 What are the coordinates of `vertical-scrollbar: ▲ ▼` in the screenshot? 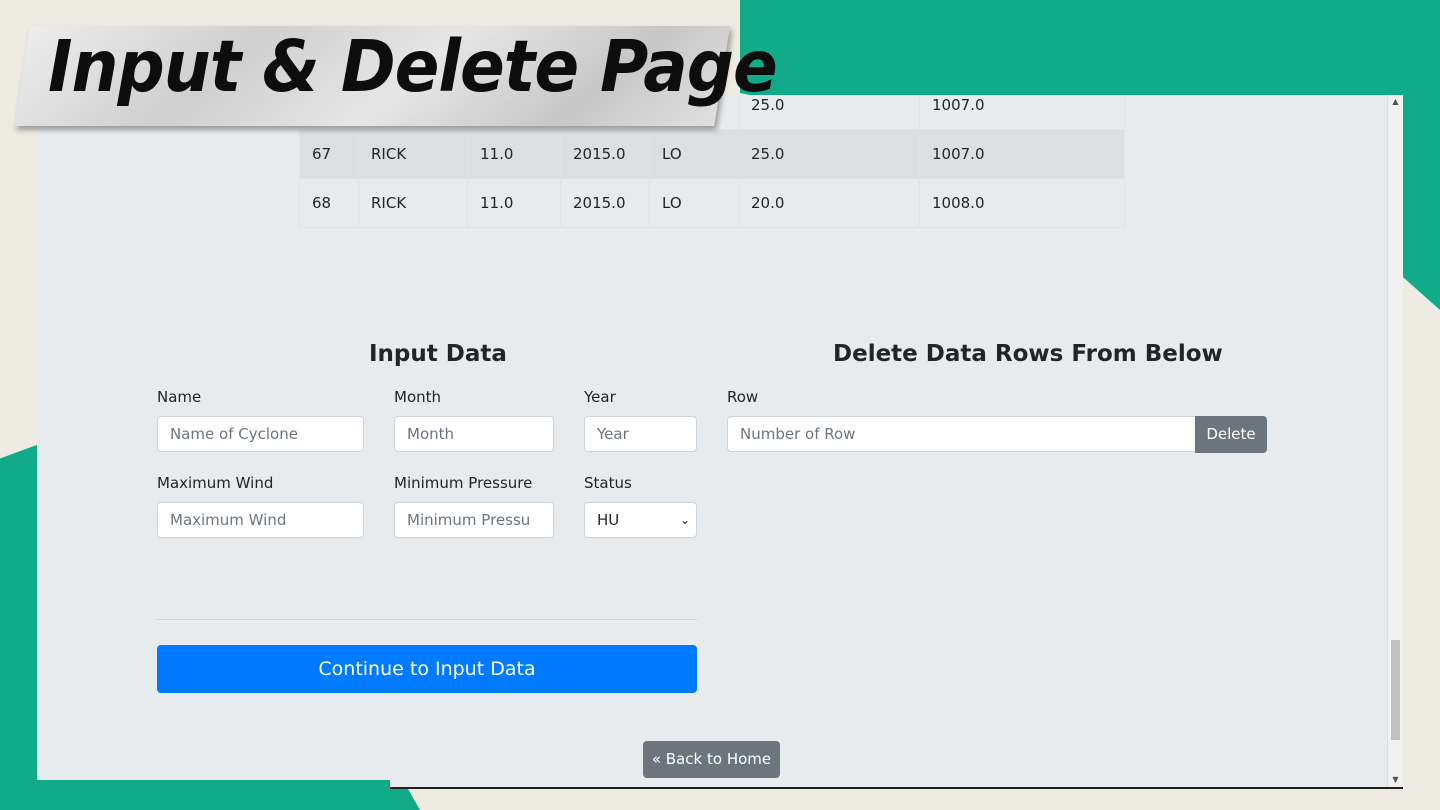 It's located at (1395, 441).